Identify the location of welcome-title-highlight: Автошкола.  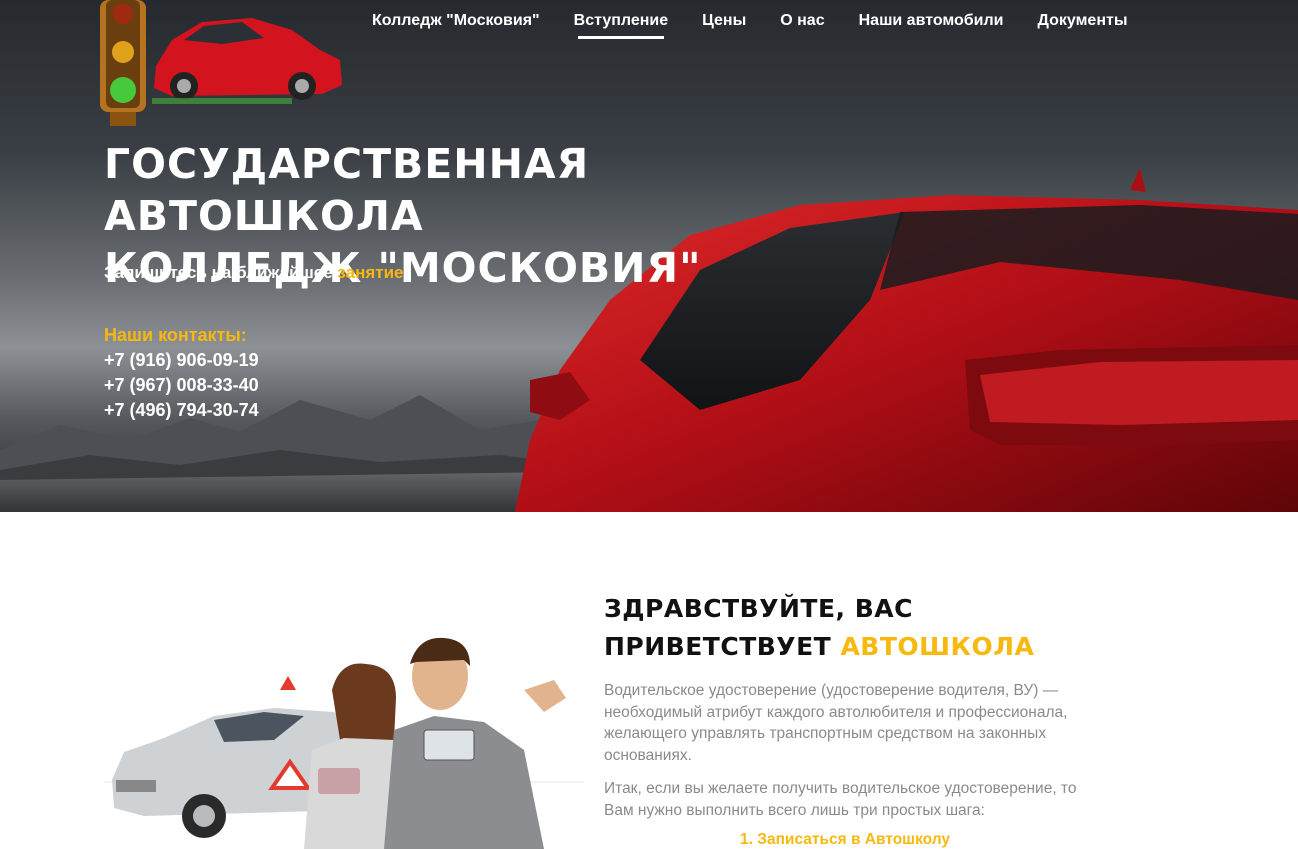
(937, 646).